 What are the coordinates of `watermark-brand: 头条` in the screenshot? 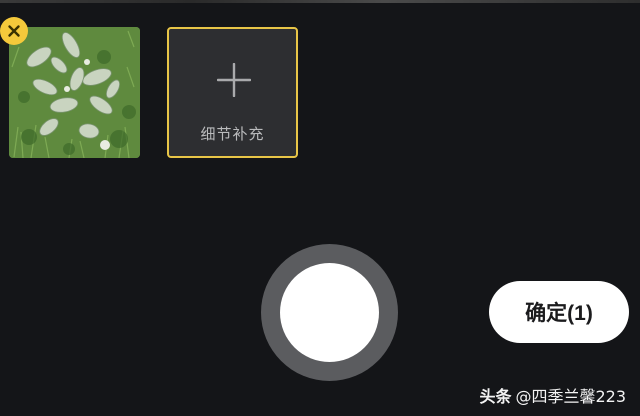 It's located at (495, 396).